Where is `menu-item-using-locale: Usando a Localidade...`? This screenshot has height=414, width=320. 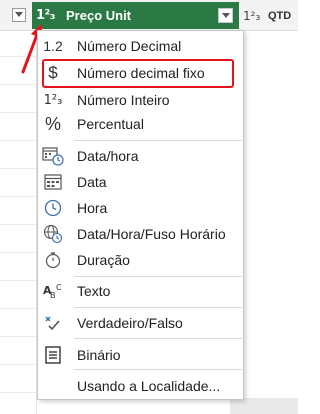
menu-item-using-locale: Usando a Localidade... is located at coordinates (140, 386).